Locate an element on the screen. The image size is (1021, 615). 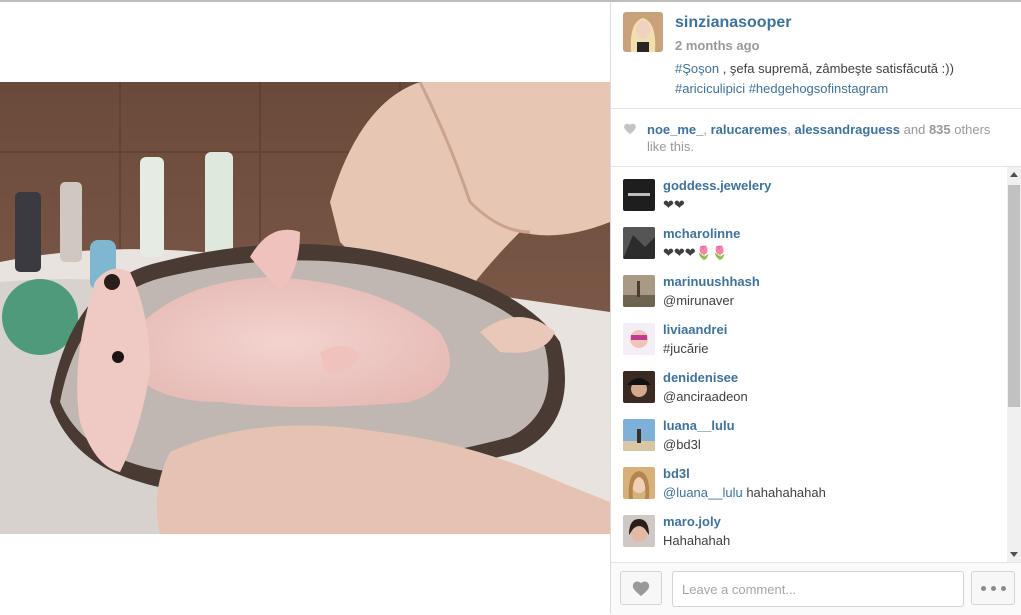
caption-hashtag: #Şoşon is located at coordinates (697, 68).